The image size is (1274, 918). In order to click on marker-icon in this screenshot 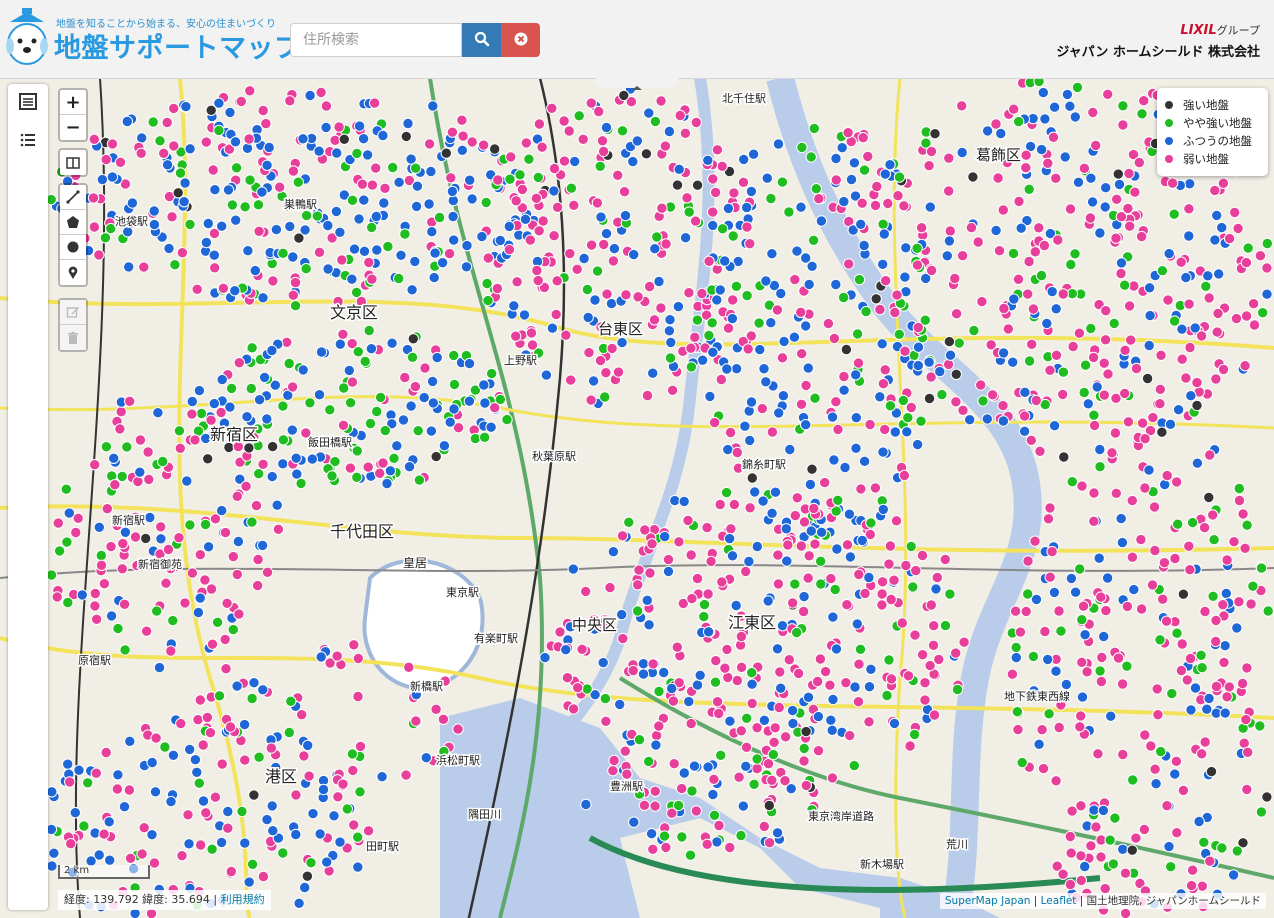, I will do `click(73, 272)`.